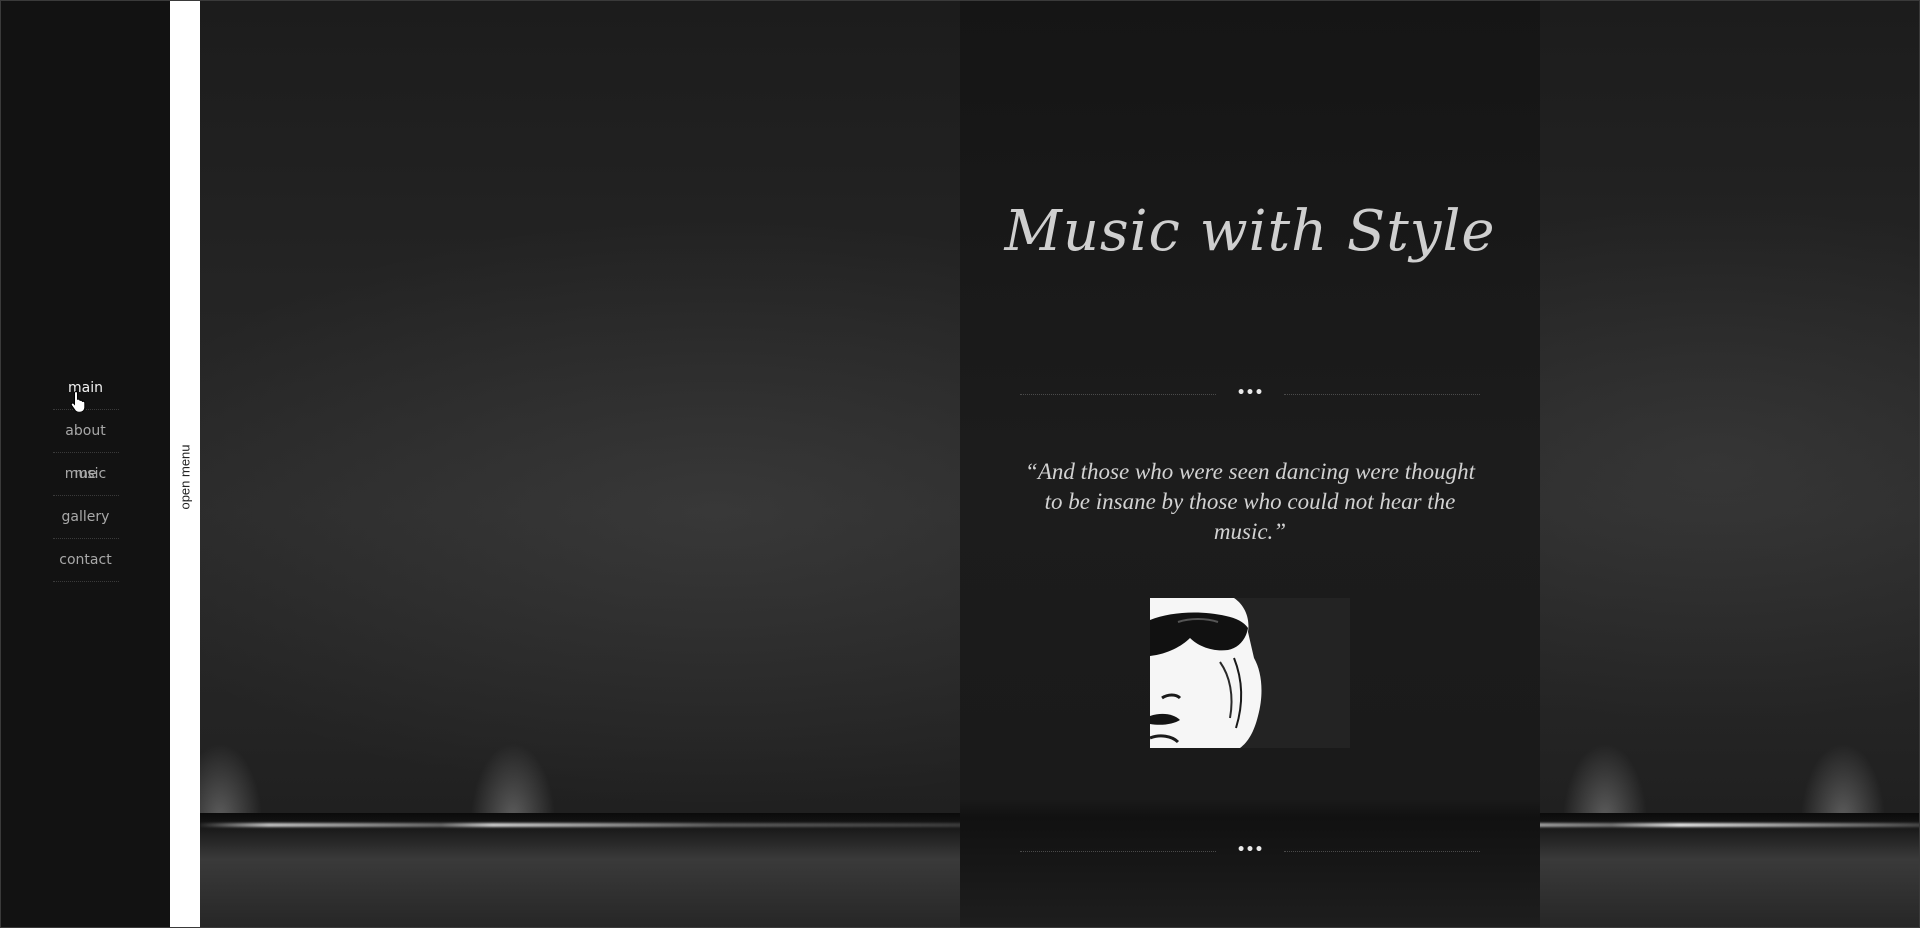 The width and height of the screenshot is (1920, 928). What do you see at coordinates (85, 446) in the screenshot?
I see `sidebar-item-about-me: about me` at bounding box center [85, 446].